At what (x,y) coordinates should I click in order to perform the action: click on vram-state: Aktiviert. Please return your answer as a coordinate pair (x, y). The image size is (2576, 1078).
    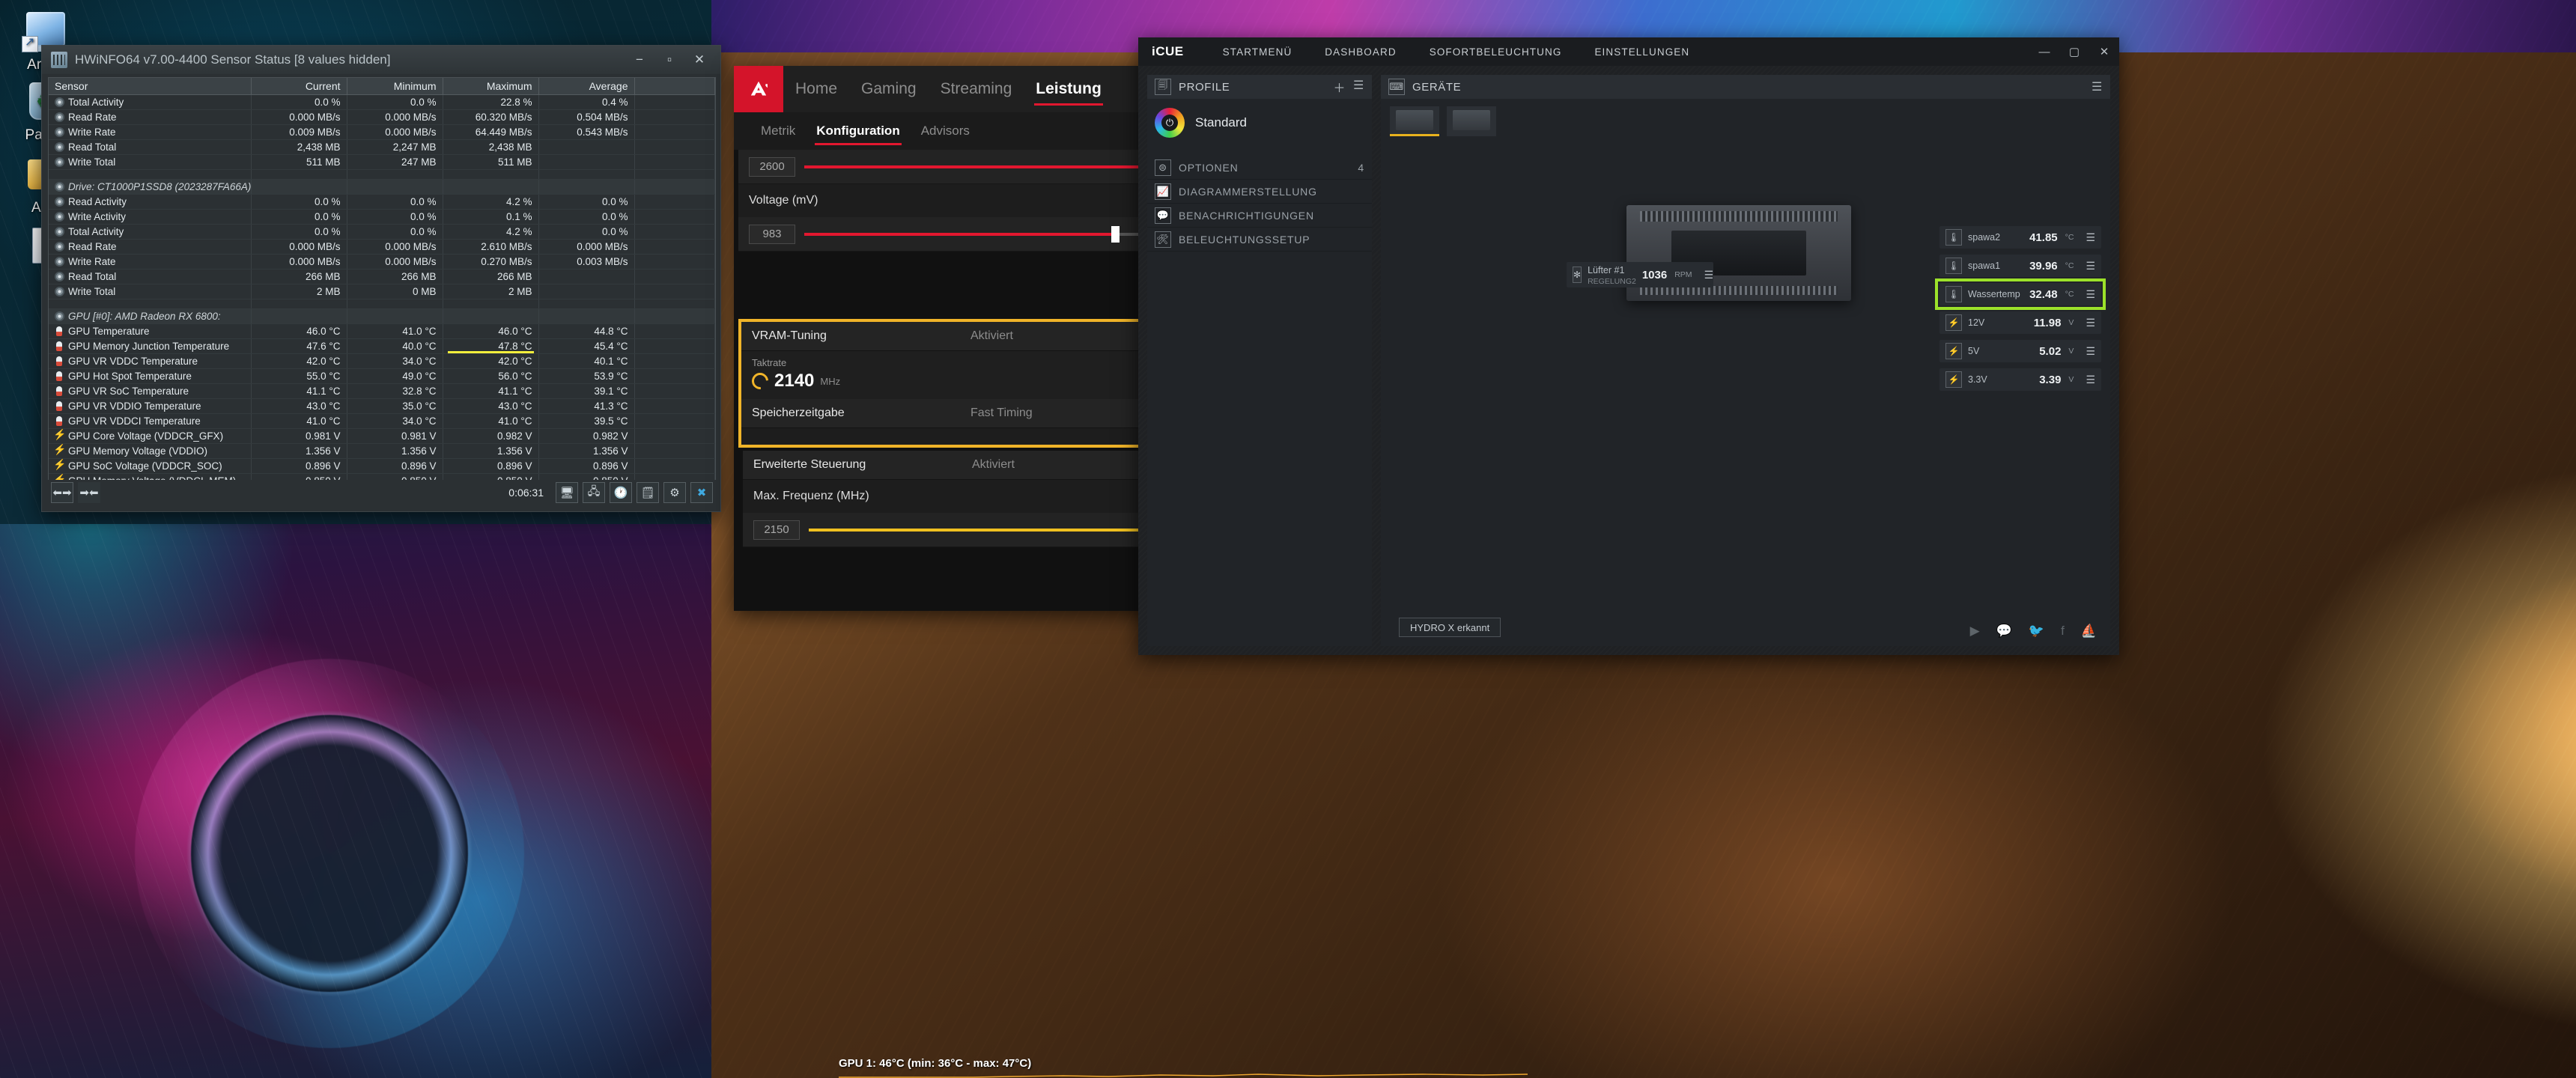
    Looking at the image, I should click on (1053, 336).